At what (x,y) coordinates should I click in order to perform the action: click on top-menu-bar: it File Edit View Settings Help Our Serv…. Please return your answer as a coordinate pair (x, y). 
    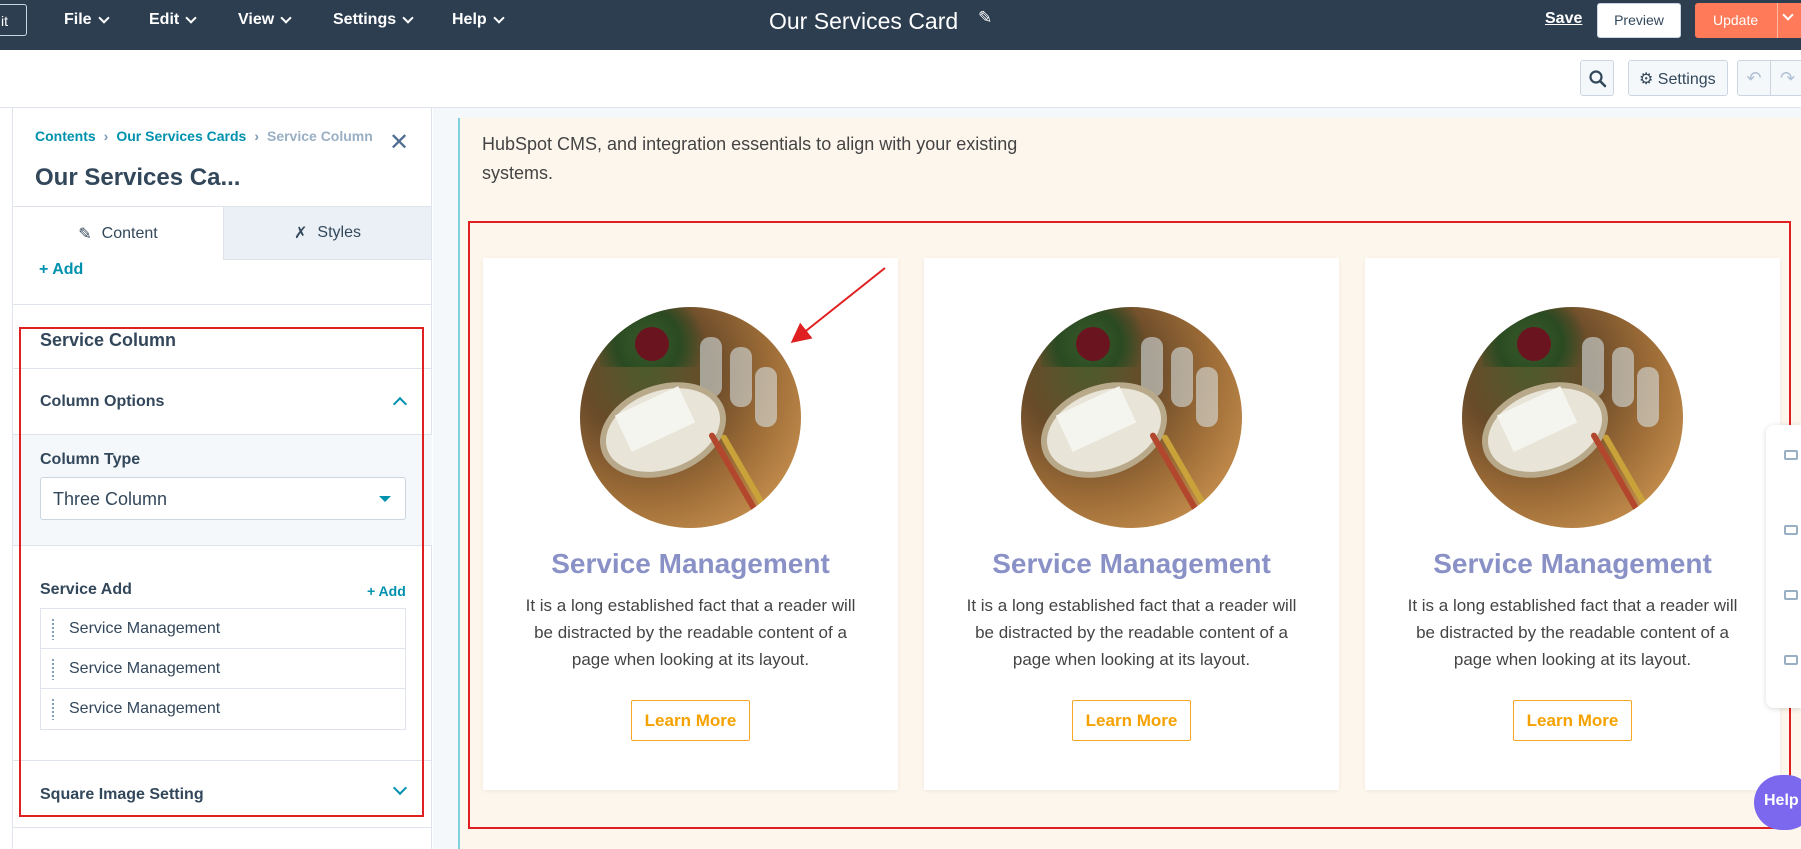
    Looking at the image, I should click on (900, 25).